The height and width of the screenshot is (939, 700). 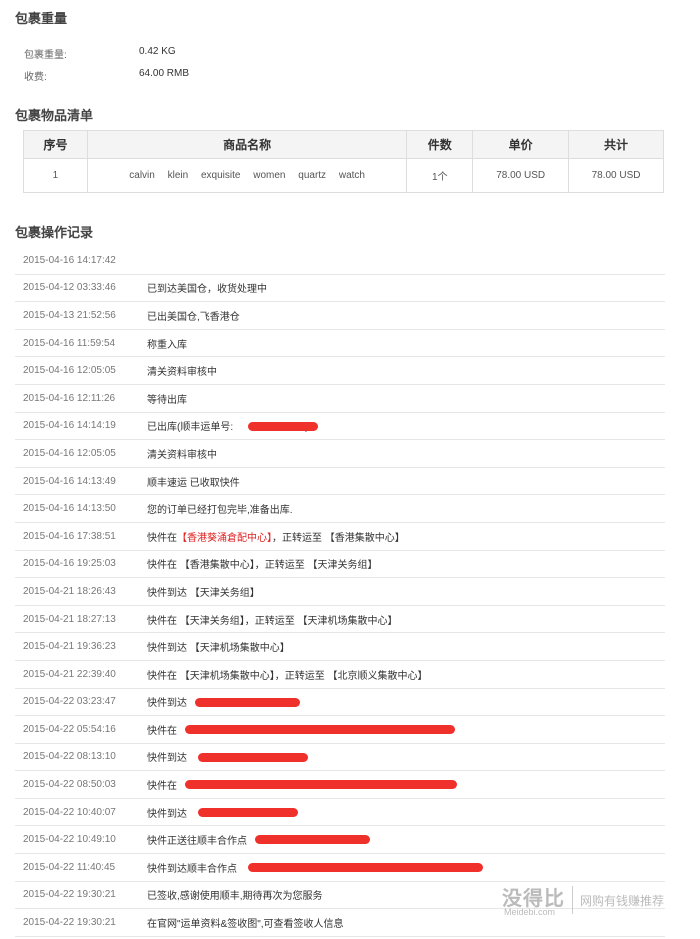 I want to click on item-name-word: calvin, so click(x=142, y=175).